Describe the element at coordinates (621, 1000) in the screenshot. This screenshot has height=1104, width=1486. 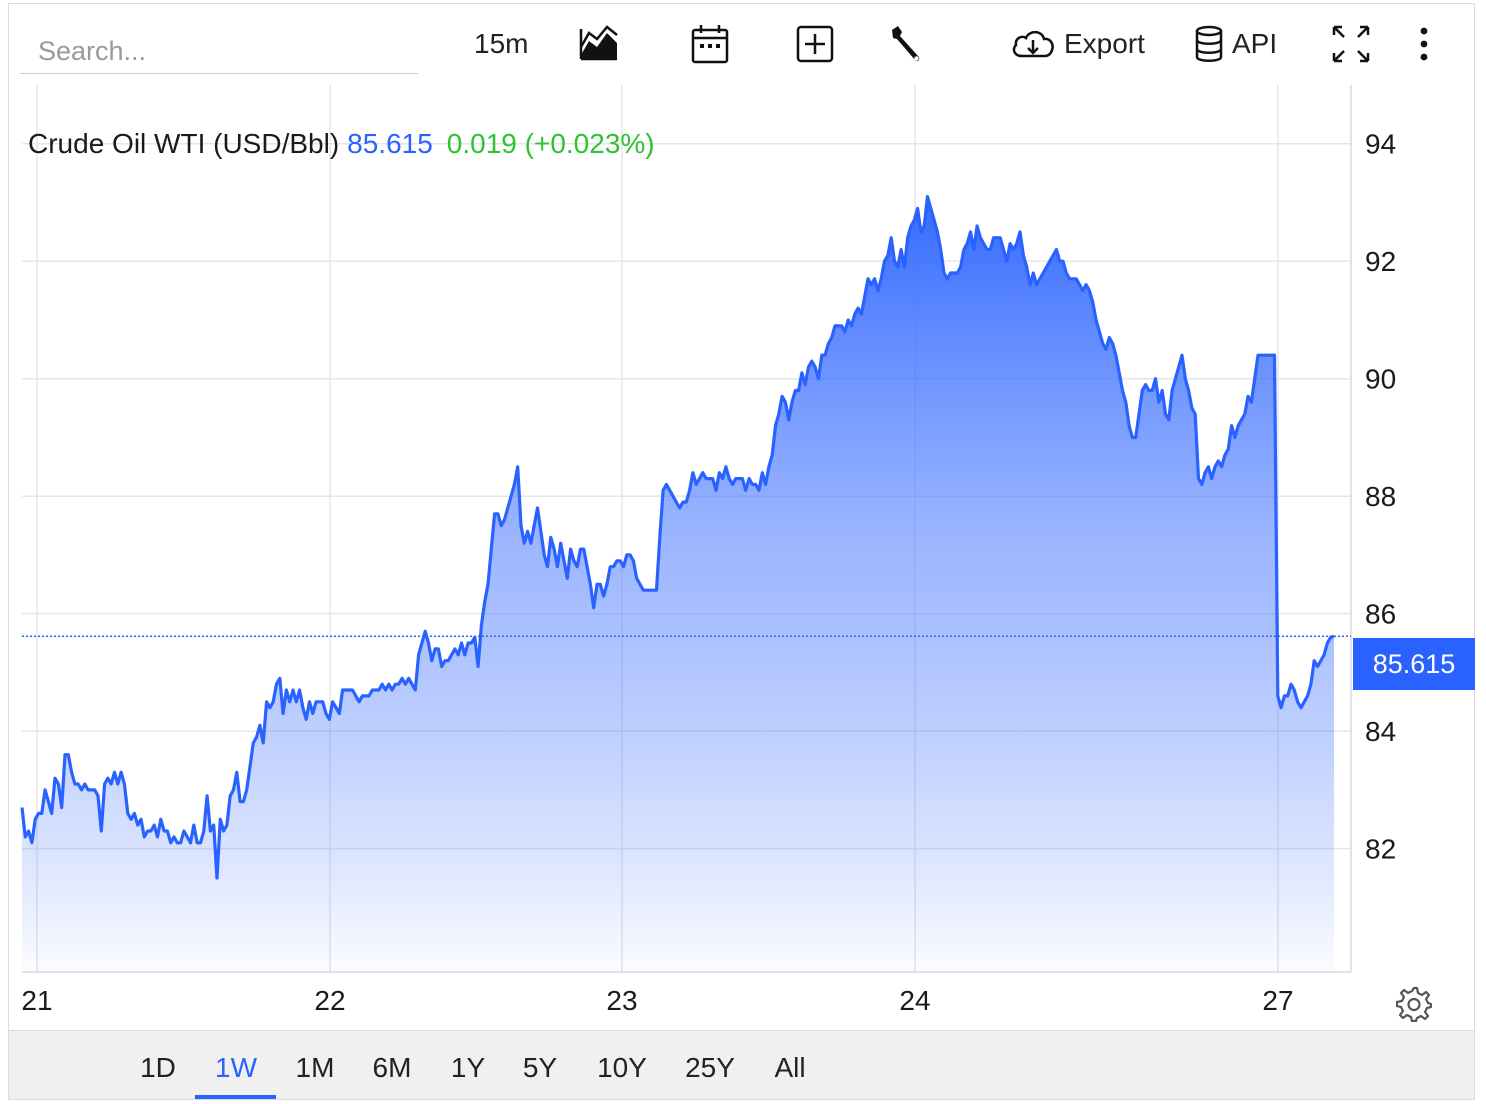
I see `x-tick-label: 23` at that location.